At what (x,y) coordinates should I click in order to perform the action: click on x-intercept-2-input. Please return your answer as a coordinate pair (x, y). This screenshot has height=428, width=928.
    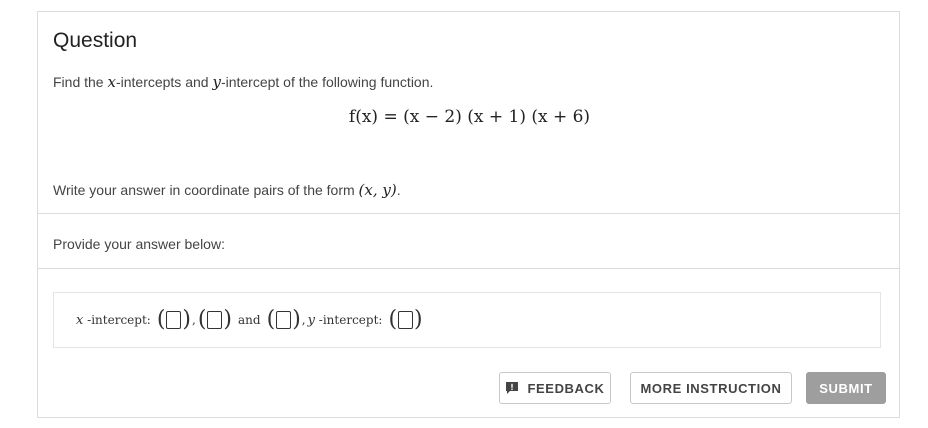
    Looking at the image, I should click on (215, 320).